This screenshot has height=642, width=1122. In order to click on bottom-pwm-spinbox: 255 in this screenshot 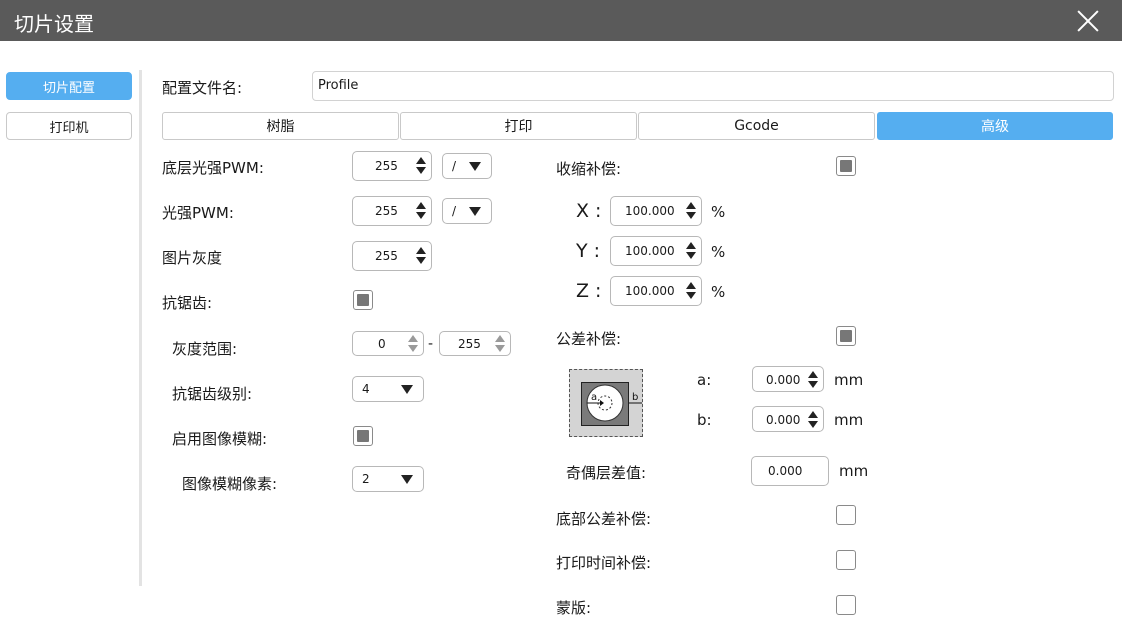, I will do `click(392, 166)`.